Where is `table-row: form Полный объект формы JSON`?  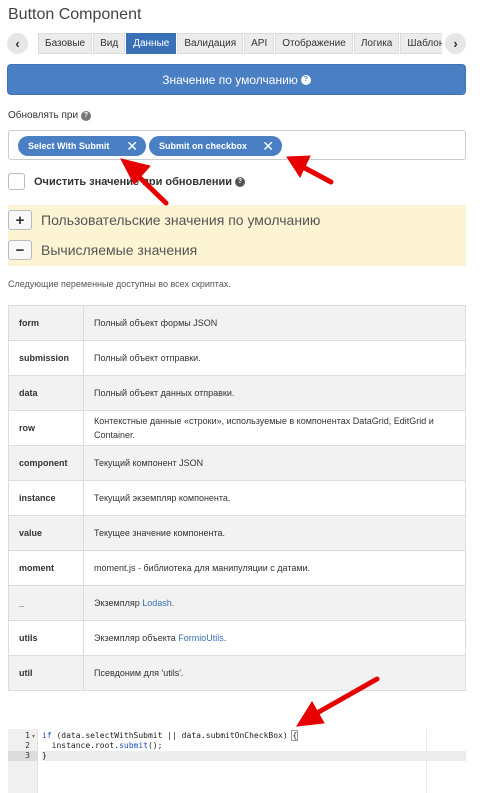 table-row: form Полный объект формы JSON is located at coordinates (237, 323).